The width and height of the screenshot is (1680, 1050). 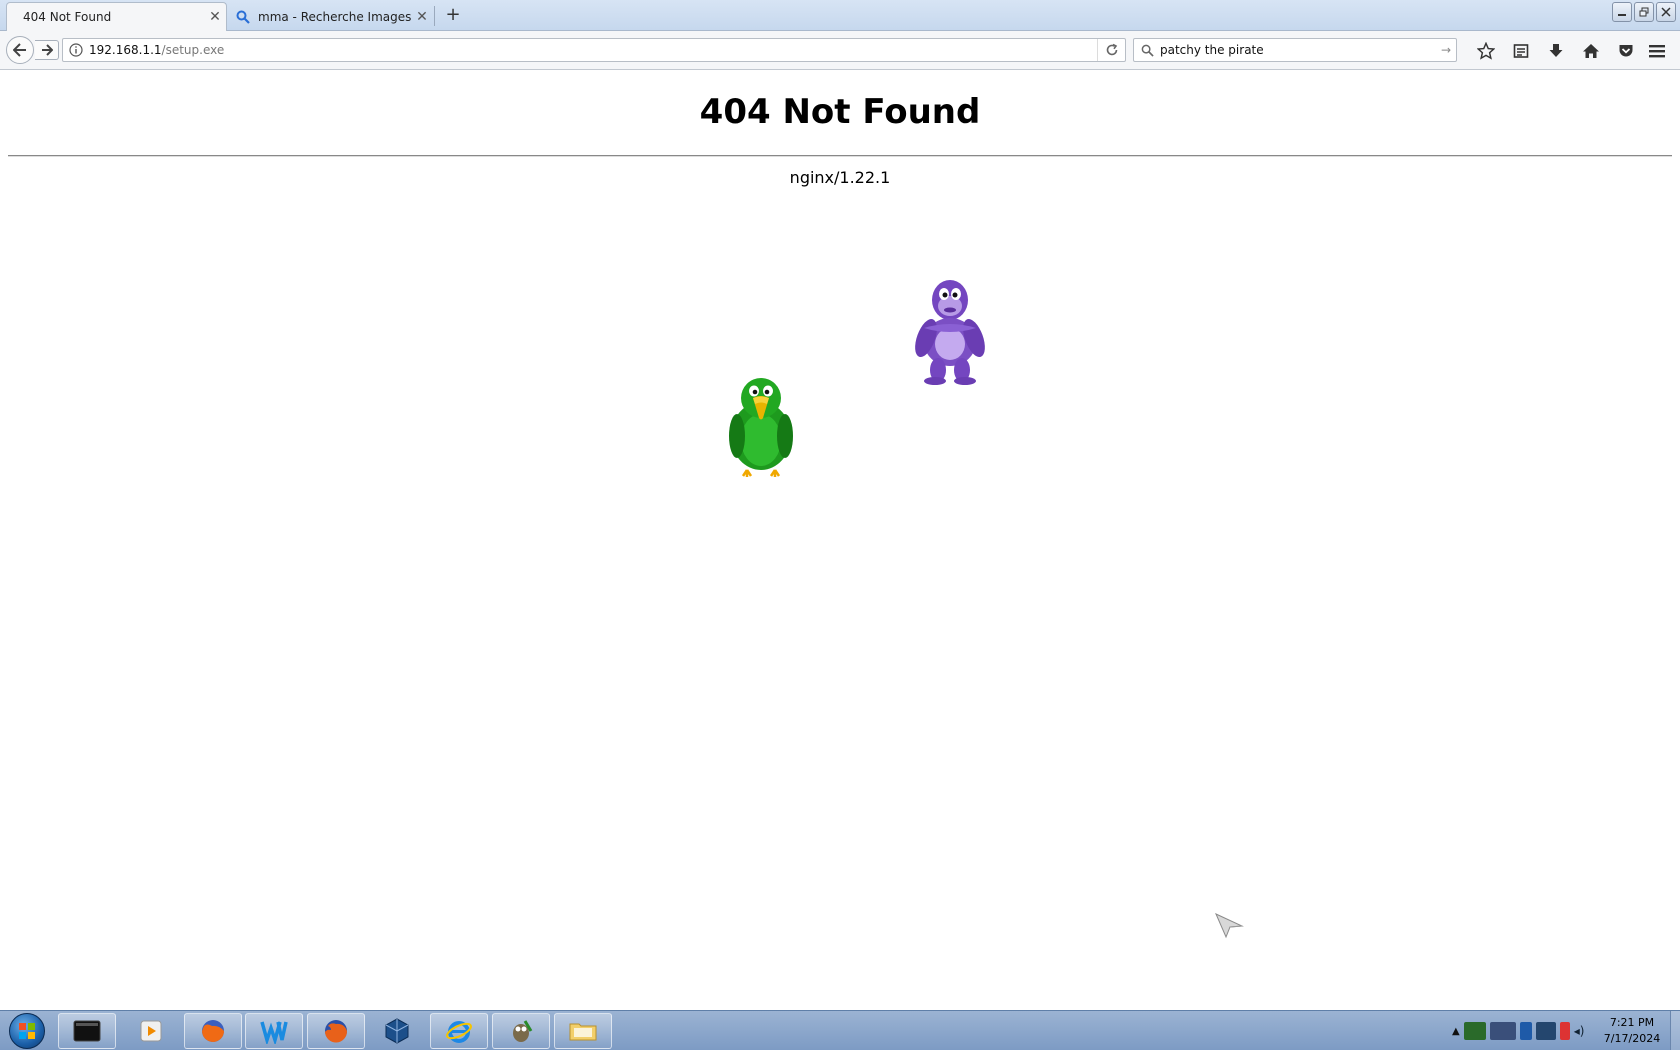 What do you see at coordinates (1520, 51) in the screenshot?
I see `bookmarks-list-icon` at bounding box center [1520, 51].